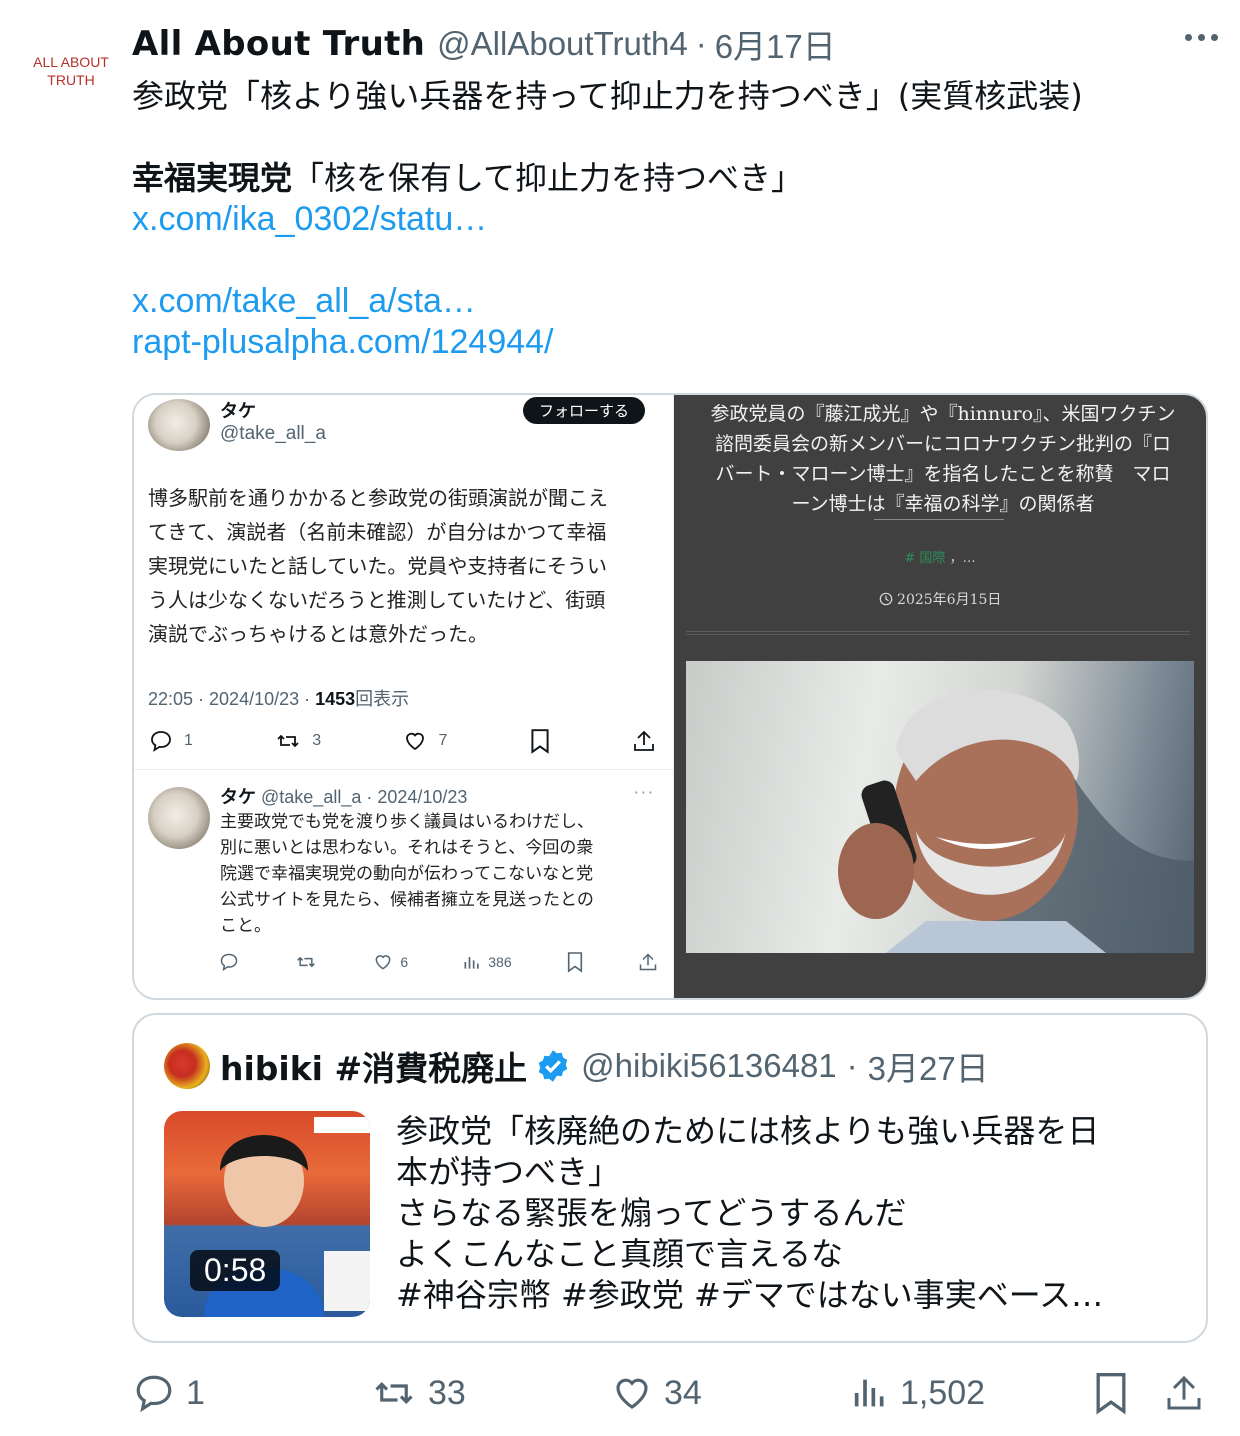 The width and height of the screenshot is (1240, 1436). Describe the element at coordinates (620, 1254) in the screenshot. I see `quote-text-line: よくこんなこと真顔で言えるな` at that location.